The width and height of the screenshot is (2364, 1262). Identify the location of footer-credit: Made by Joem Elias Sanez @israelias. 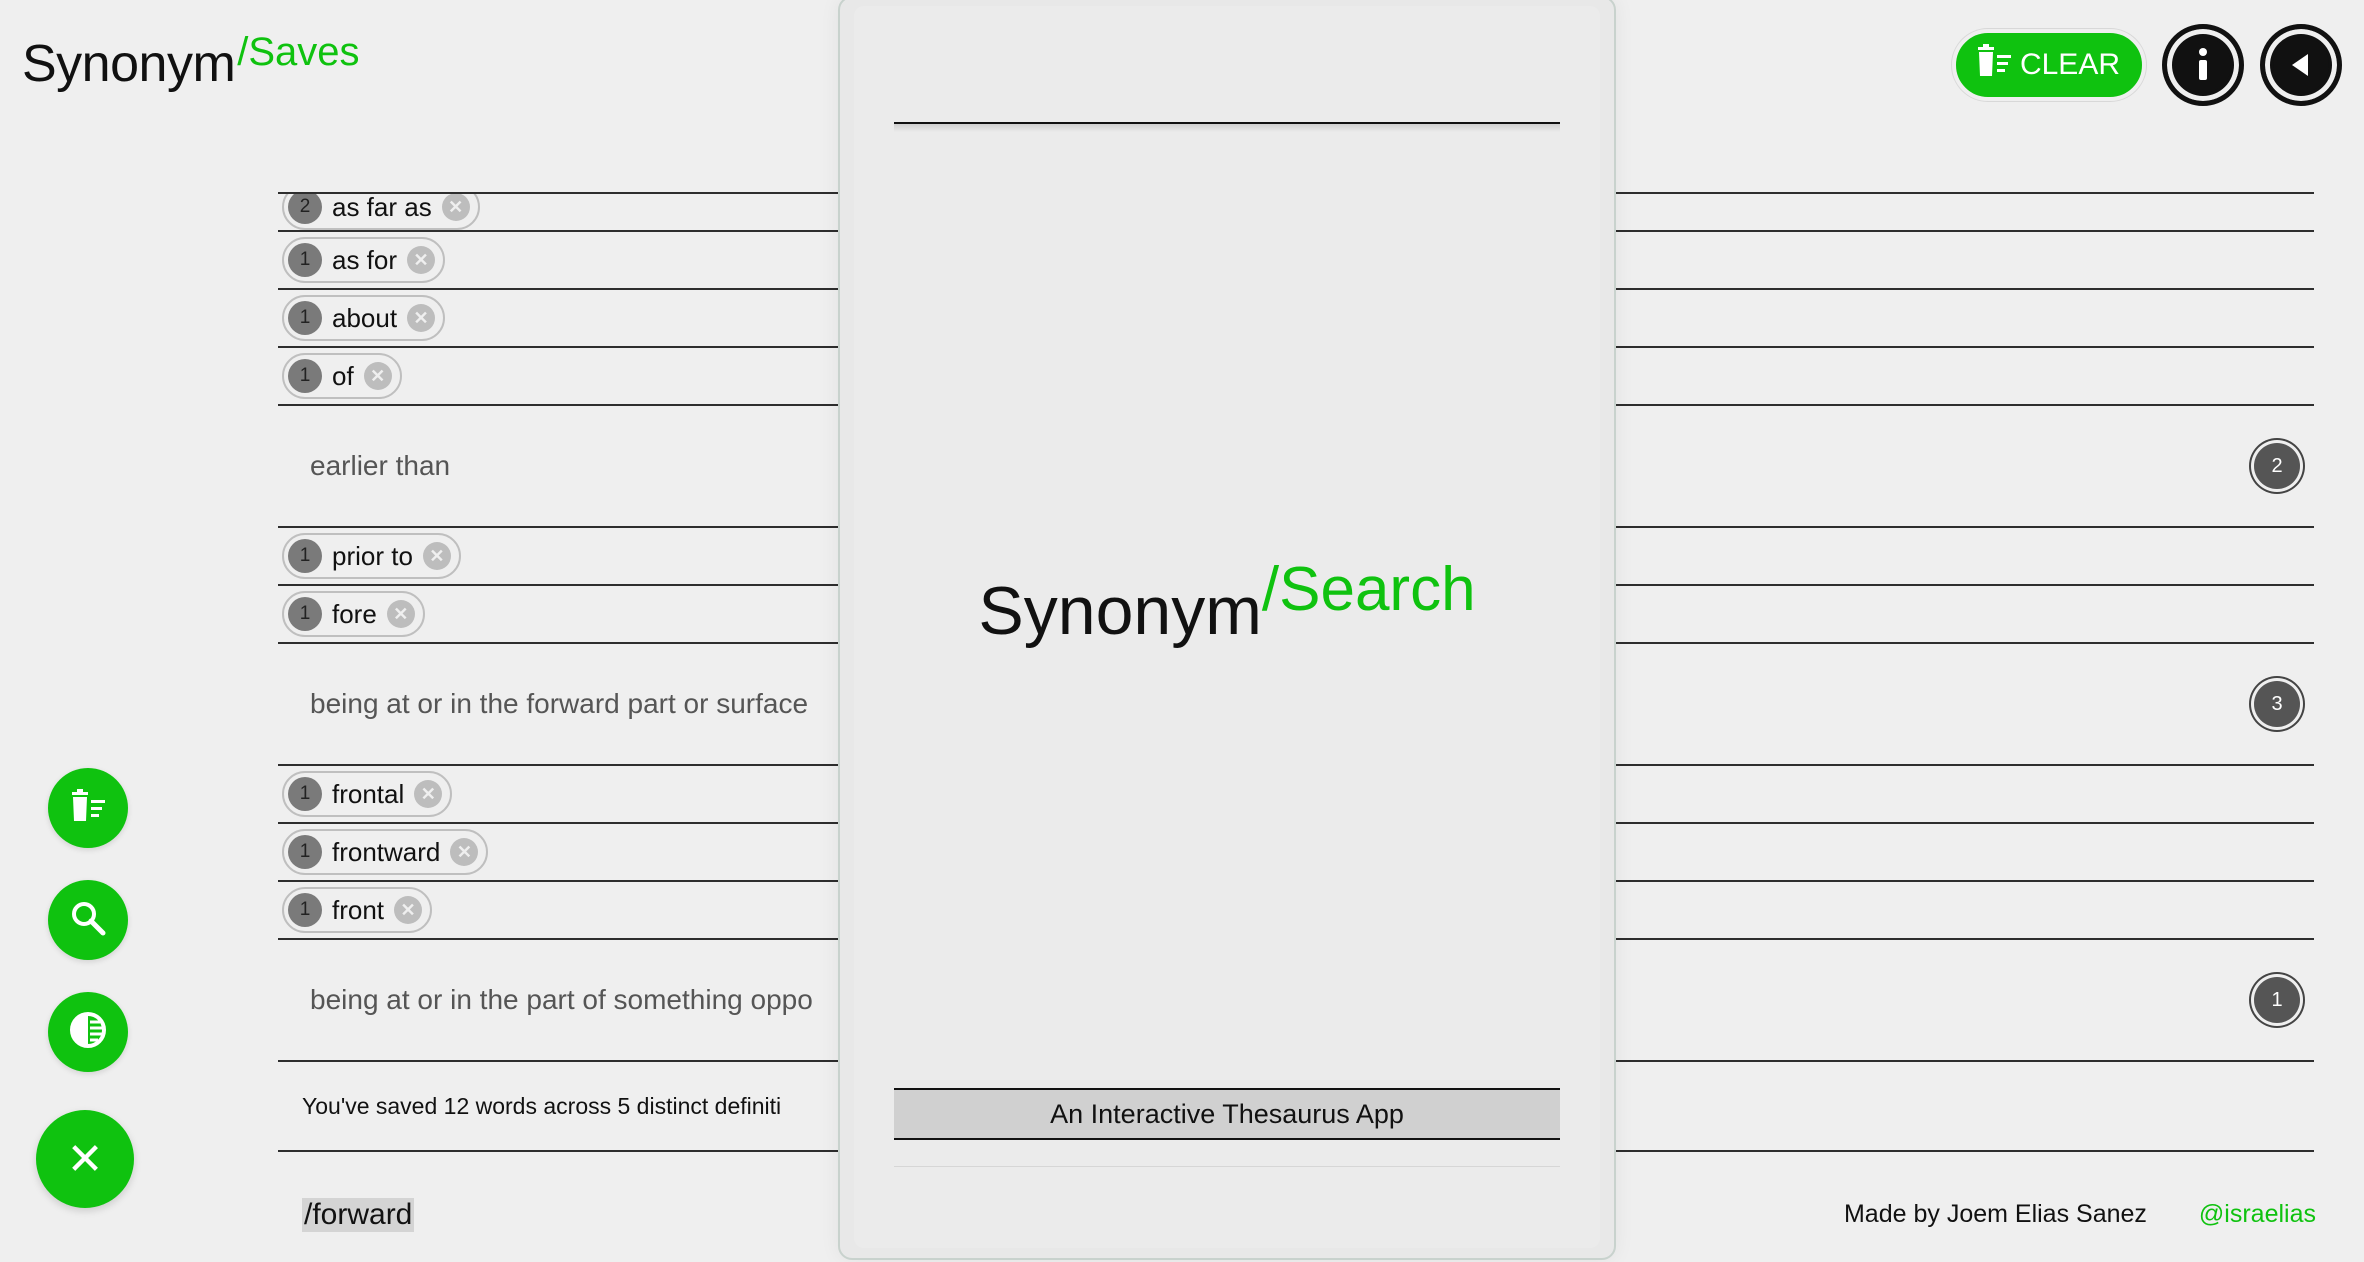
(2080, 1214).